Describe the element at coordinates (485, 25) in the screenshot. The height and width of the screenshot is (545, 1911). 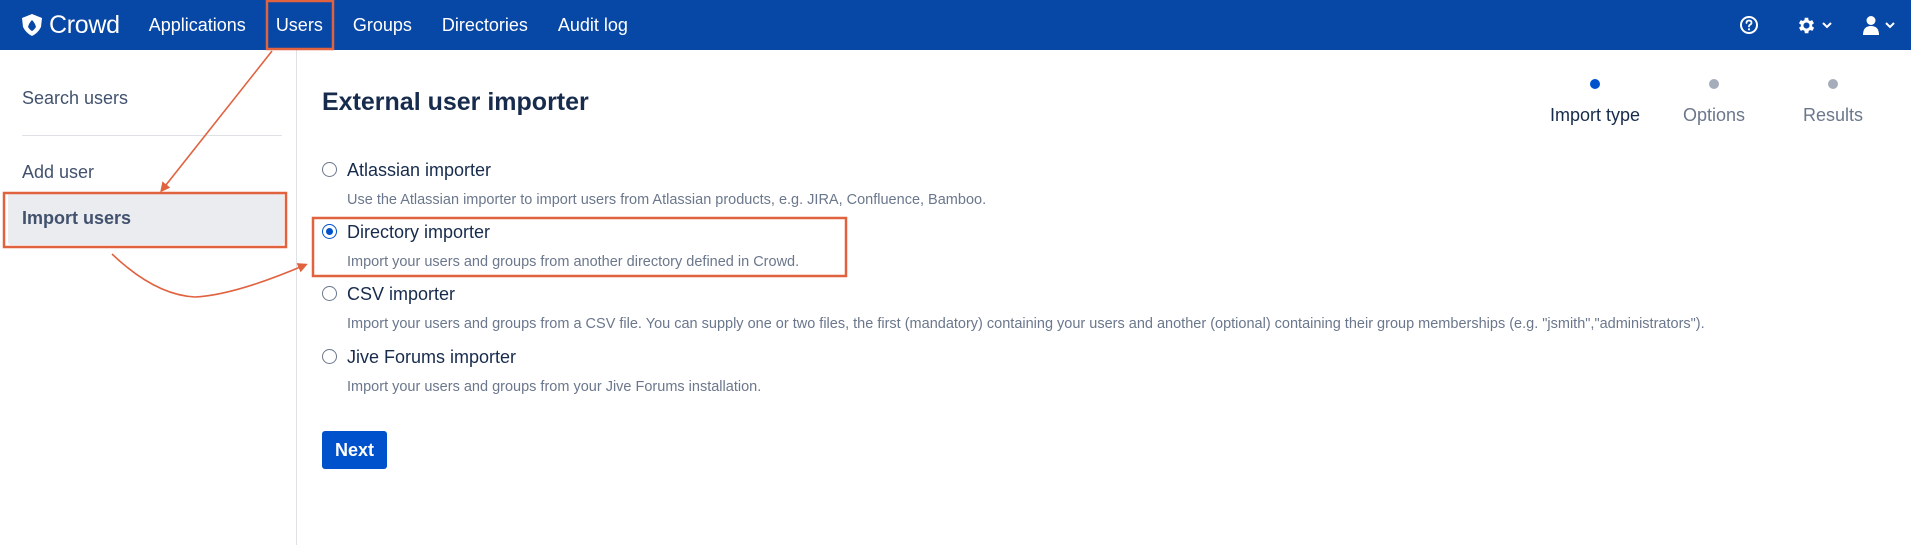
I see `nav-directories: Directories` at that location.